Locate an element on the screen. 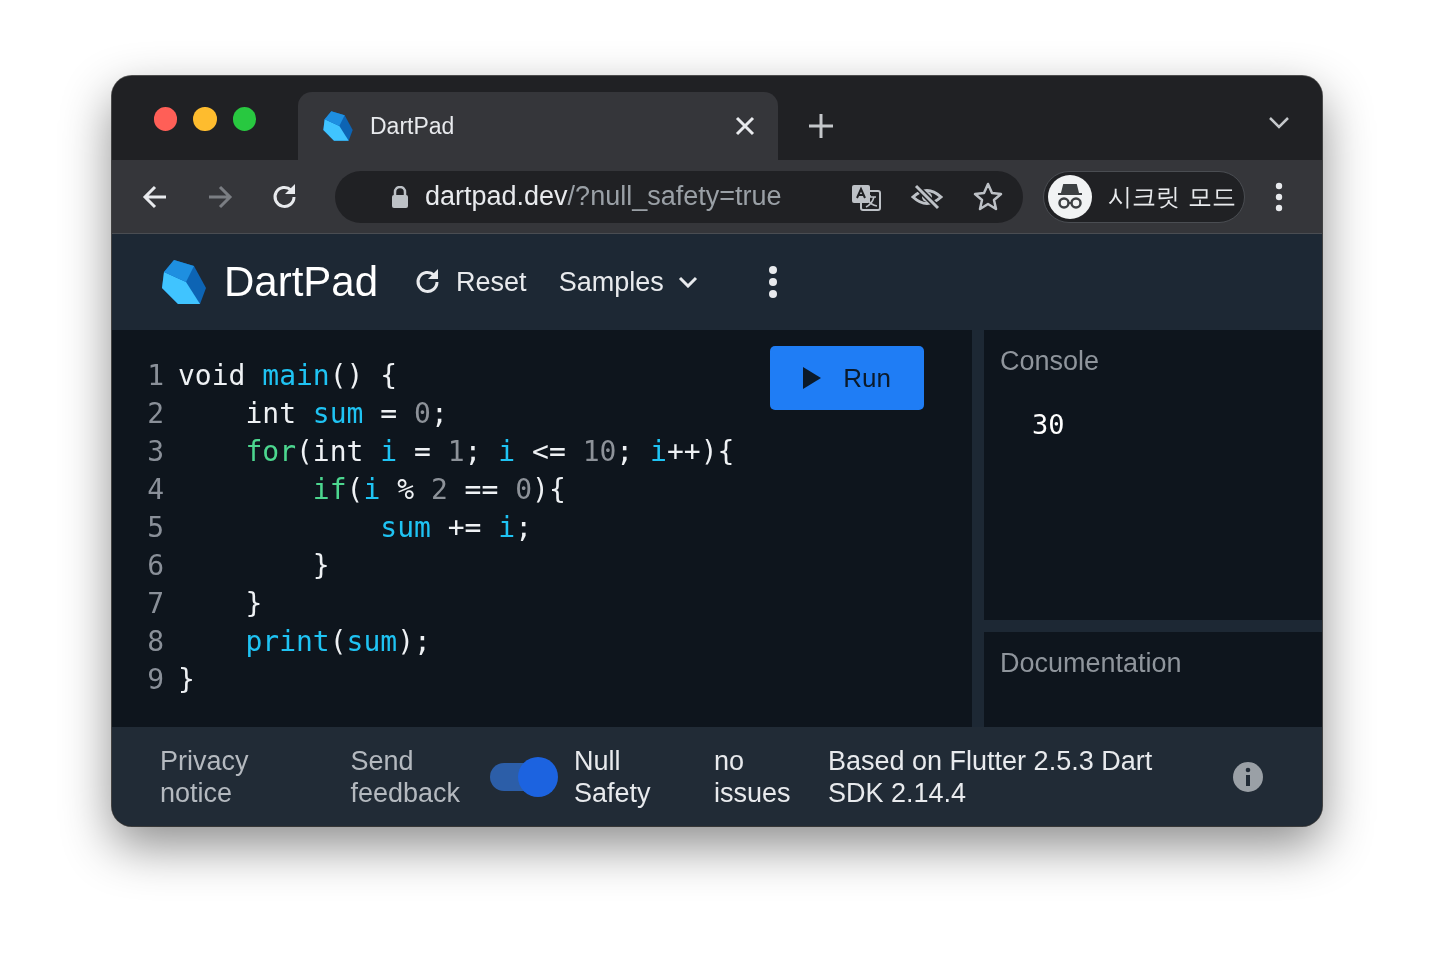  close-icon is located at coordinates (745, 126).